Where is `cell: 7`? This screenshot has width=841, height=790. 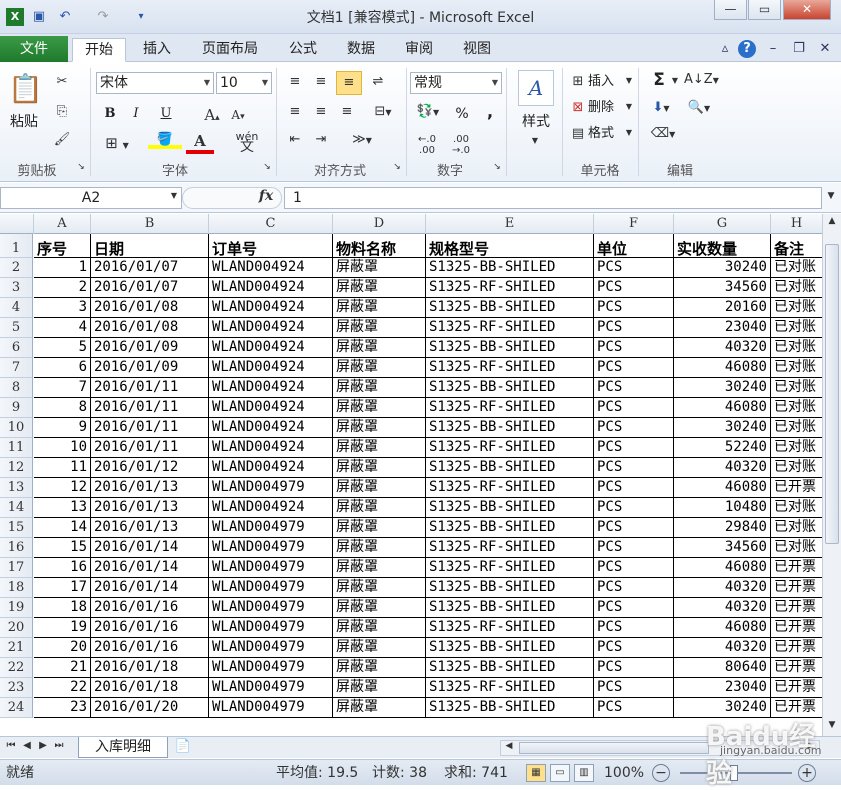 cell: 7 is located at coordinates (62, 388).